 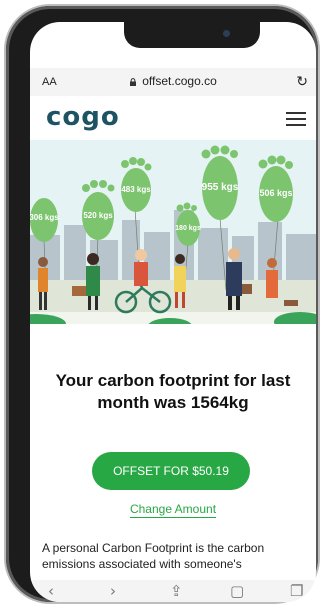 What do you see at coordinates (179, 81) in the screenshot?
I see `address-text: offset.cogo.co` at bounding box center [179, 81].